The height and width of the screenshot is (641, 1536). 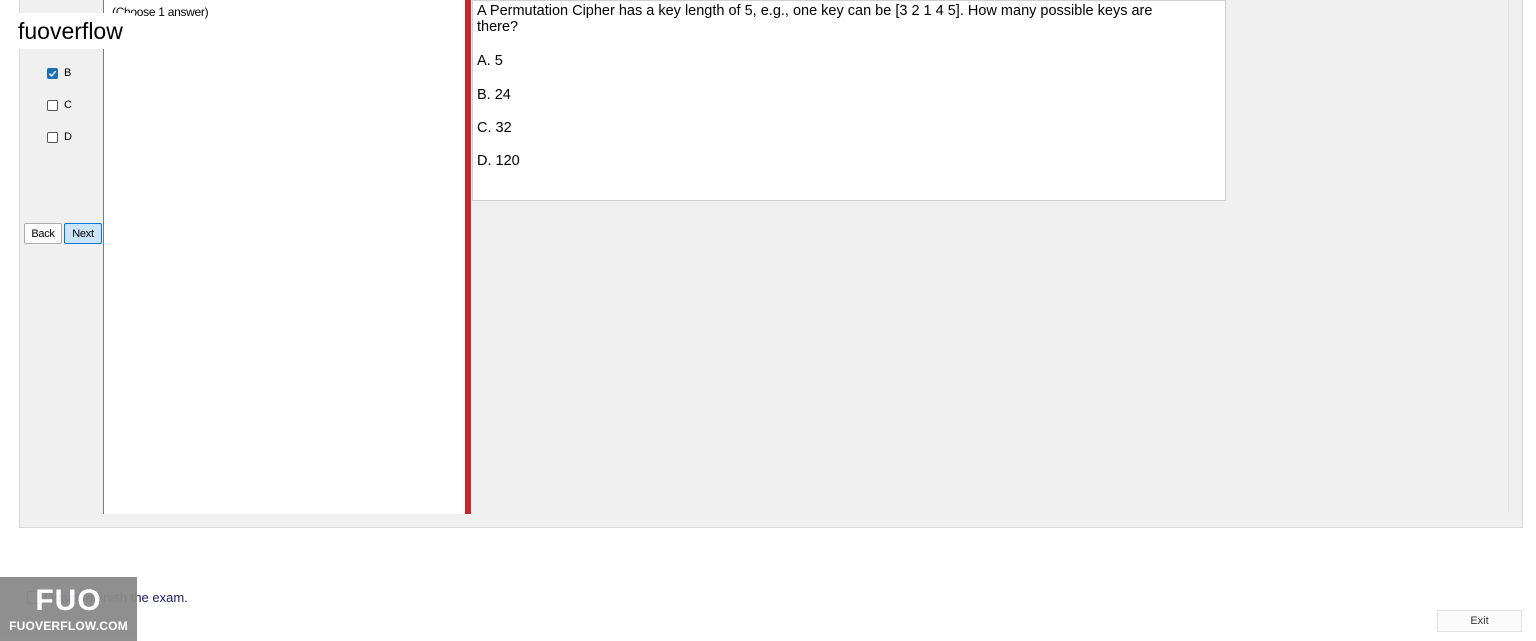 I want to click on option-c-checkbox, so click(x=52, y=105).